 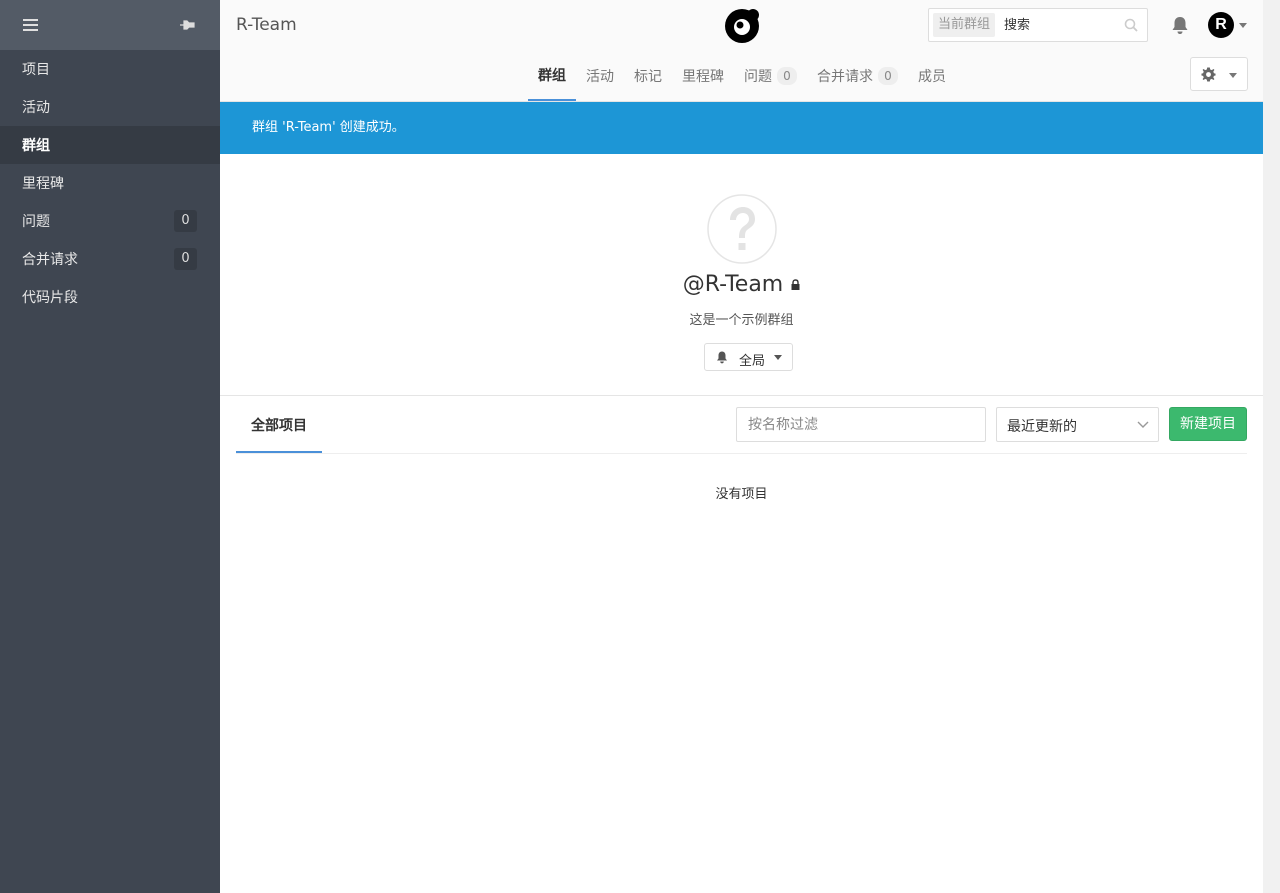 What do you see at coordinates (861, 424) in the screenshot?
I see `filter-by-name-input` at bounding box center [861, 424].